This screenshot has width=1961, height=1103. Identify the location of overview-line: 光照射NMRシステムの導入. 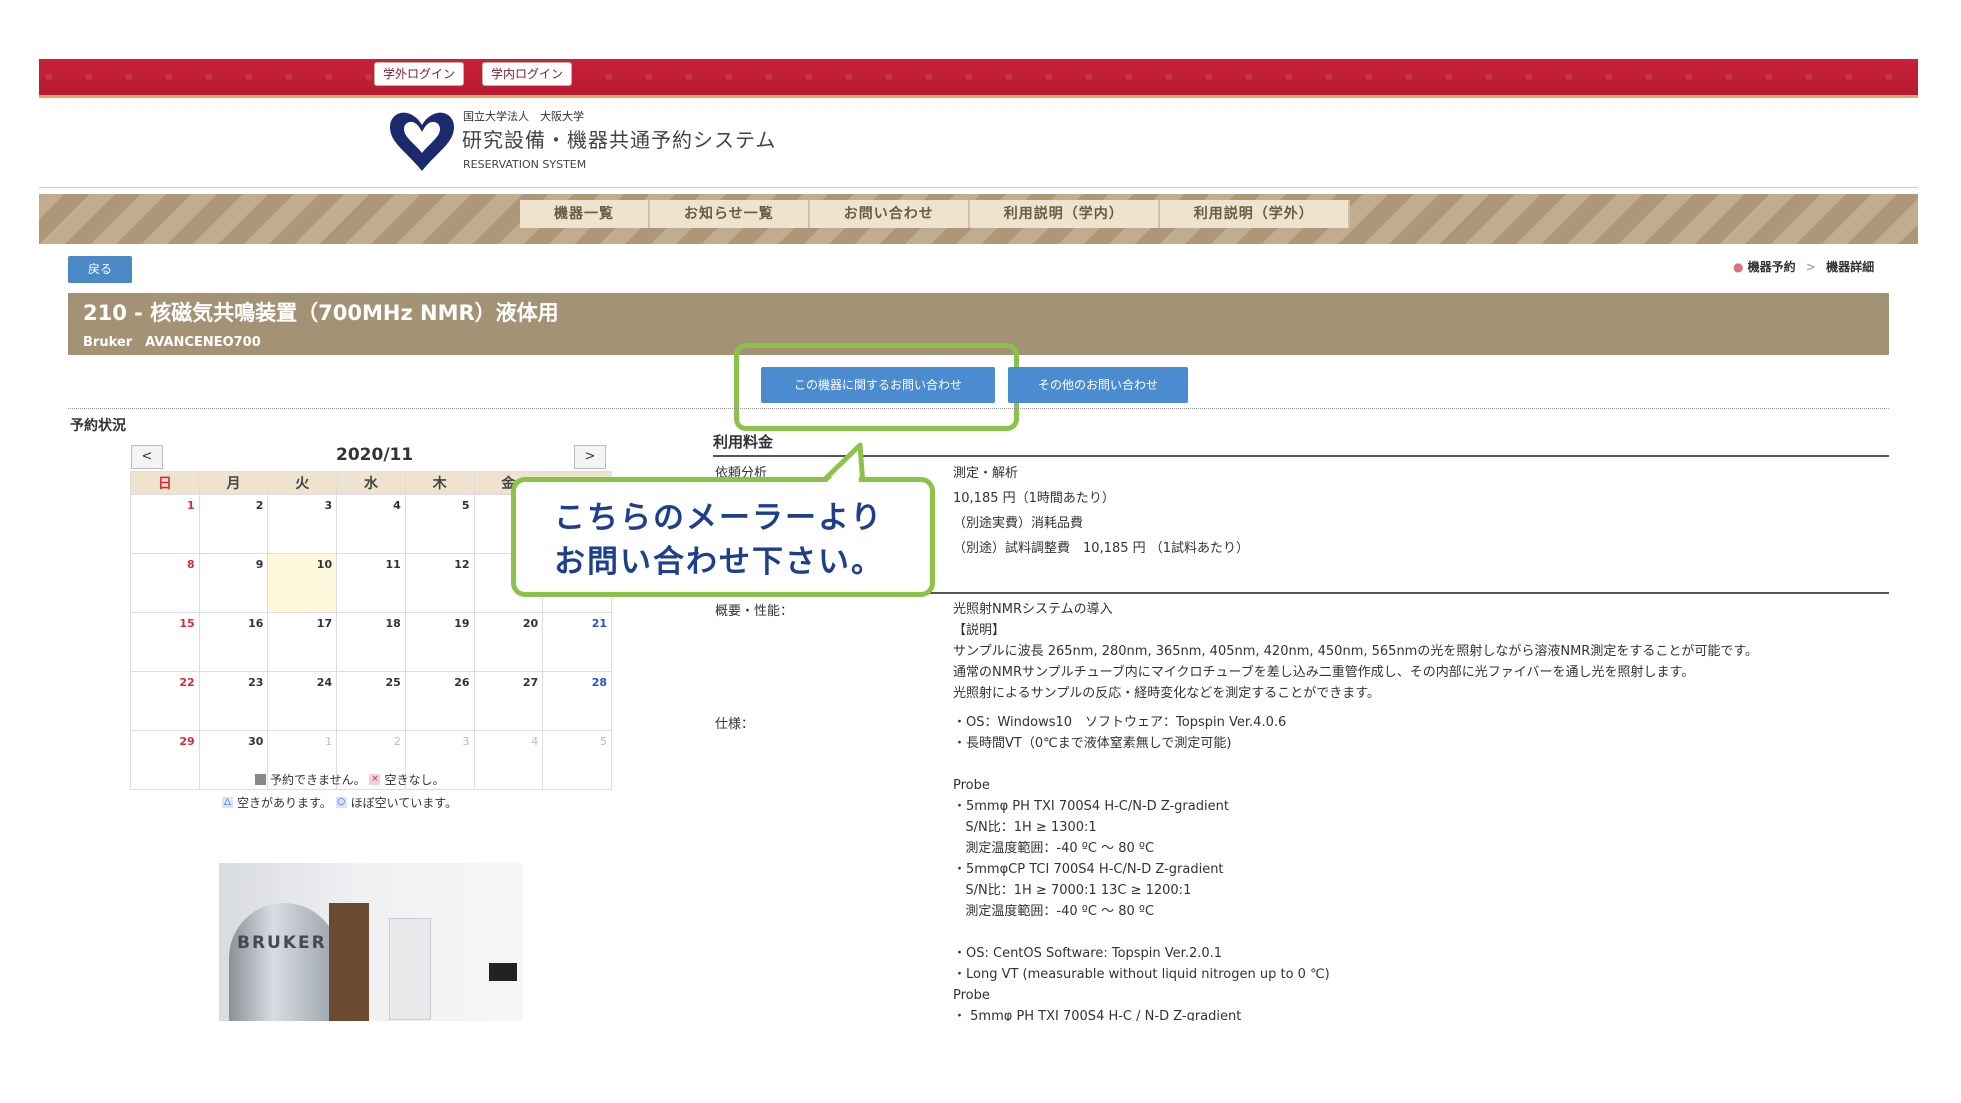
(1033, 609).